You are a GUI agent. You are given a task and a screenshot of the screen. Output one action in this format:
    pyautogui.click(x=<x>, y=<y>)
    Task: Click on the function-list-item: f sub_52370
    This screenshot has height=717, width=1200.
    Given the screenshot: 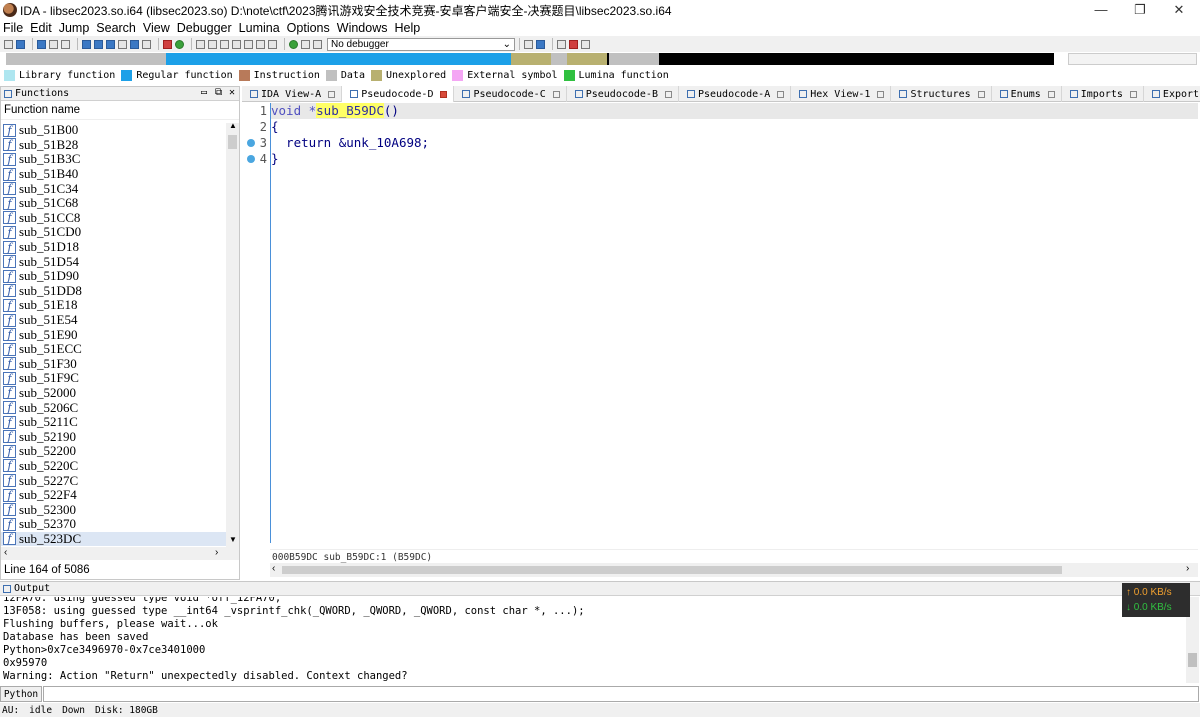 What is the action you would take?
    pyautogui.click(x=113, y=524)
    